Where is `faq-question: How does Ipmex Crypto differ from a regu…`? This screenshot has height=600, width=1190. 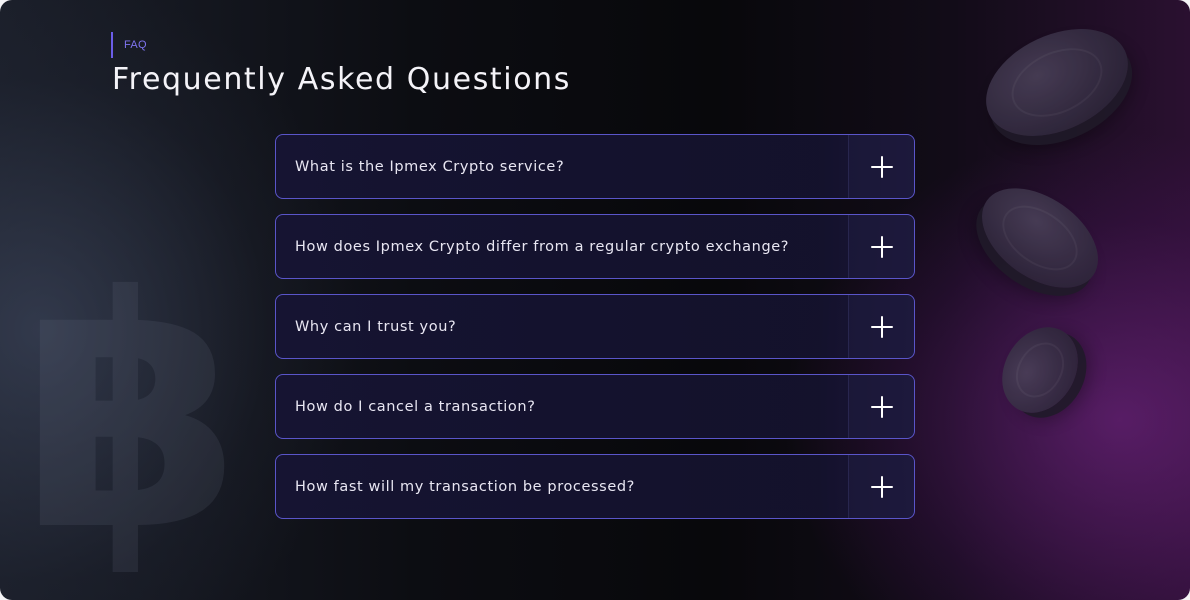 faq-question: How does Ipmex Crypto differ from a regu… is located at coordinates (542, 246).